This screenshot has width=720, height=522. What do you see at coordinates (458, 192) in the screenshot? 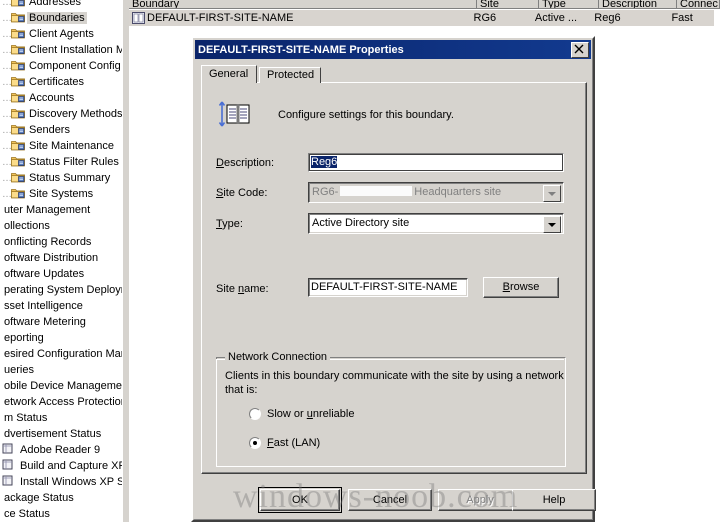
I see `site-code-suffix: Headquarters site` at bounding box center [458, 192].